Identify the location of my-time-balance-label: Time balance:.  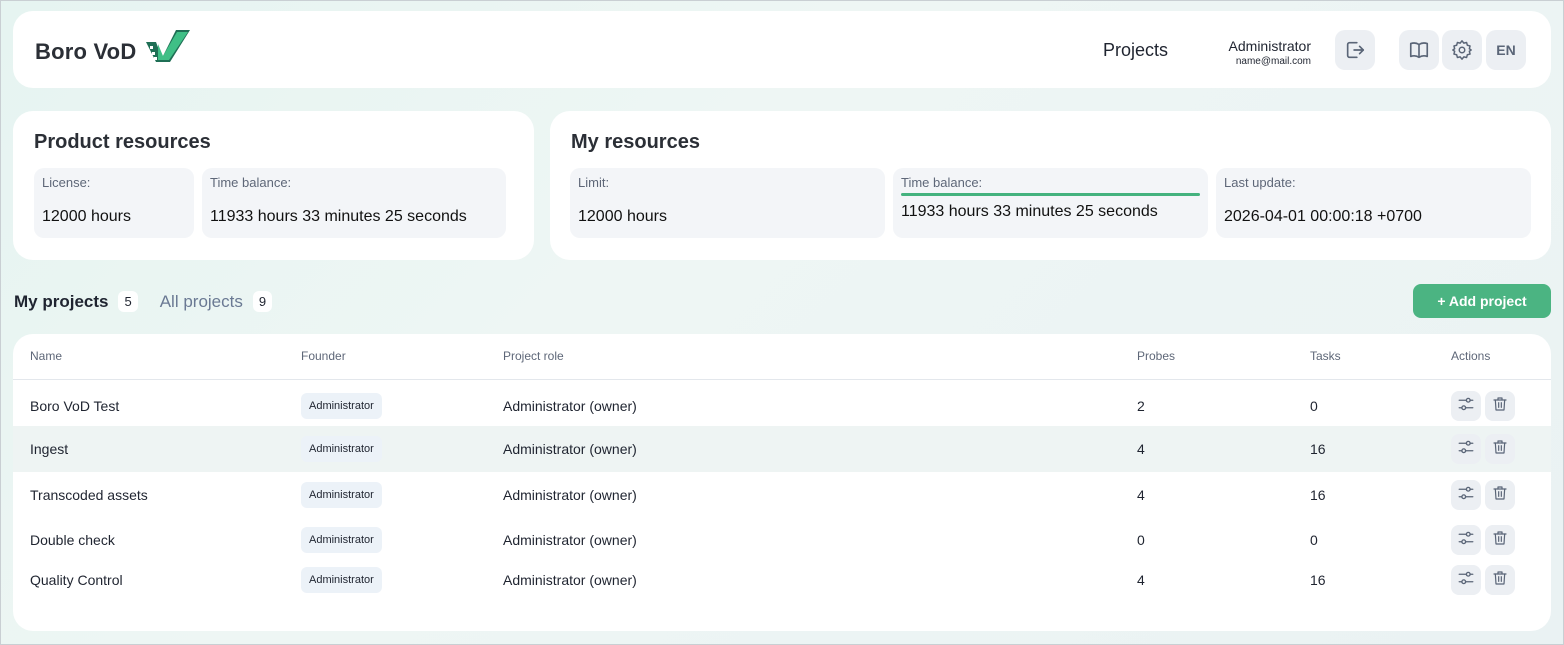
(942, 182).